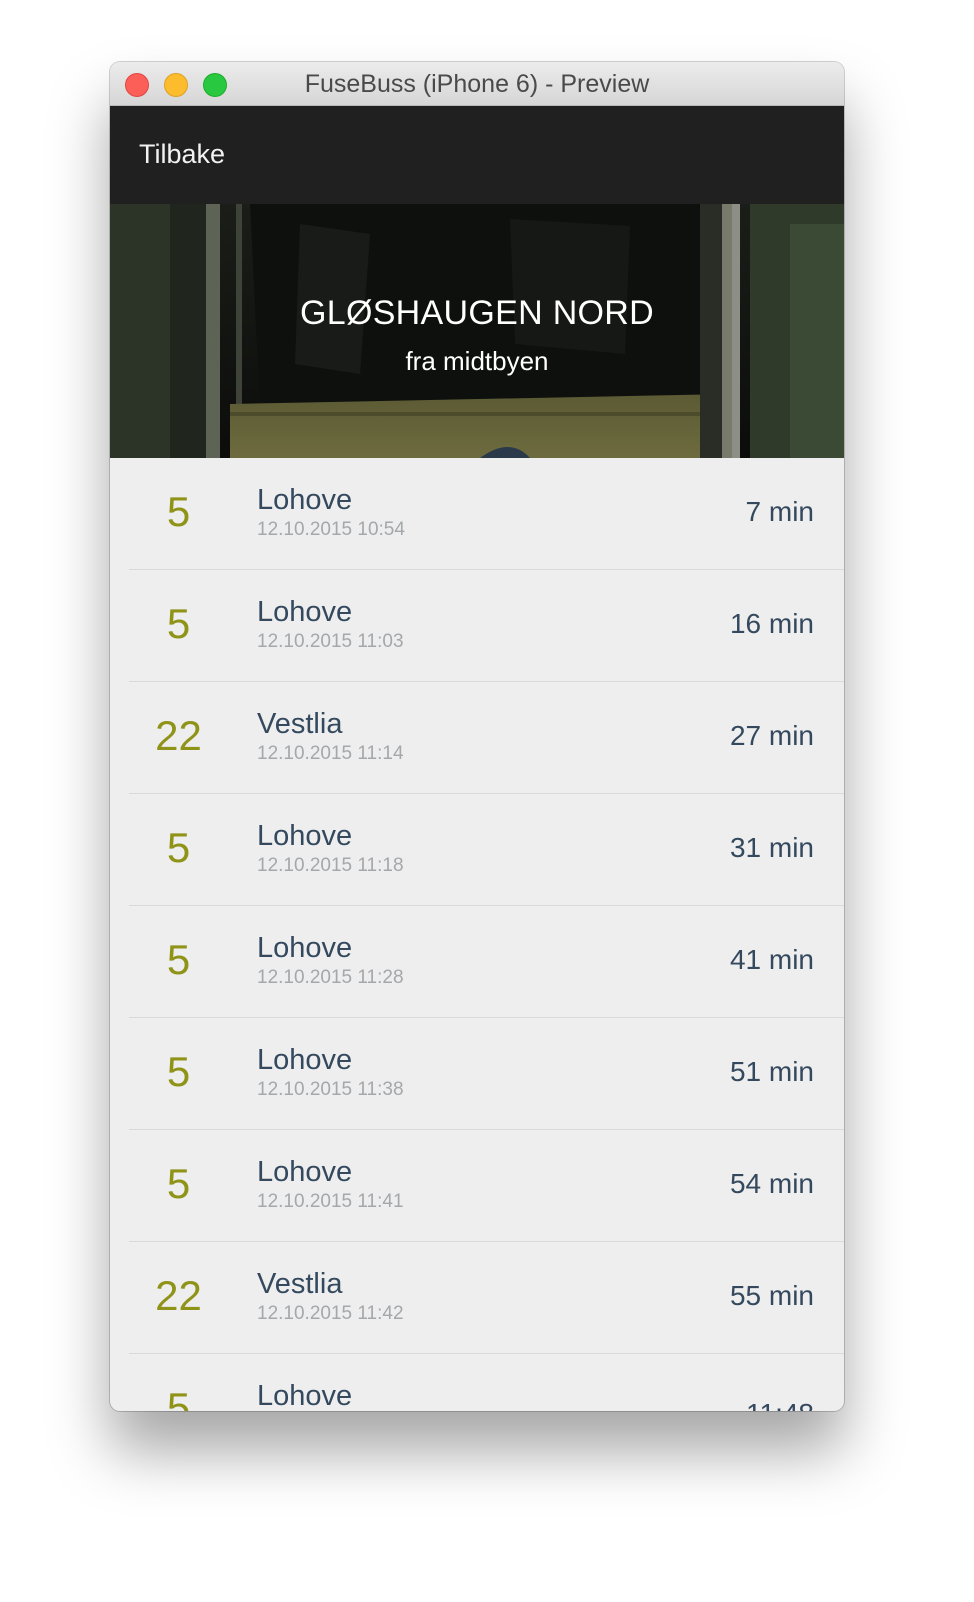  I want to click on departure-row: 5 Lohove 12.10.2015 11:38 51 min, so click(486, 1074).